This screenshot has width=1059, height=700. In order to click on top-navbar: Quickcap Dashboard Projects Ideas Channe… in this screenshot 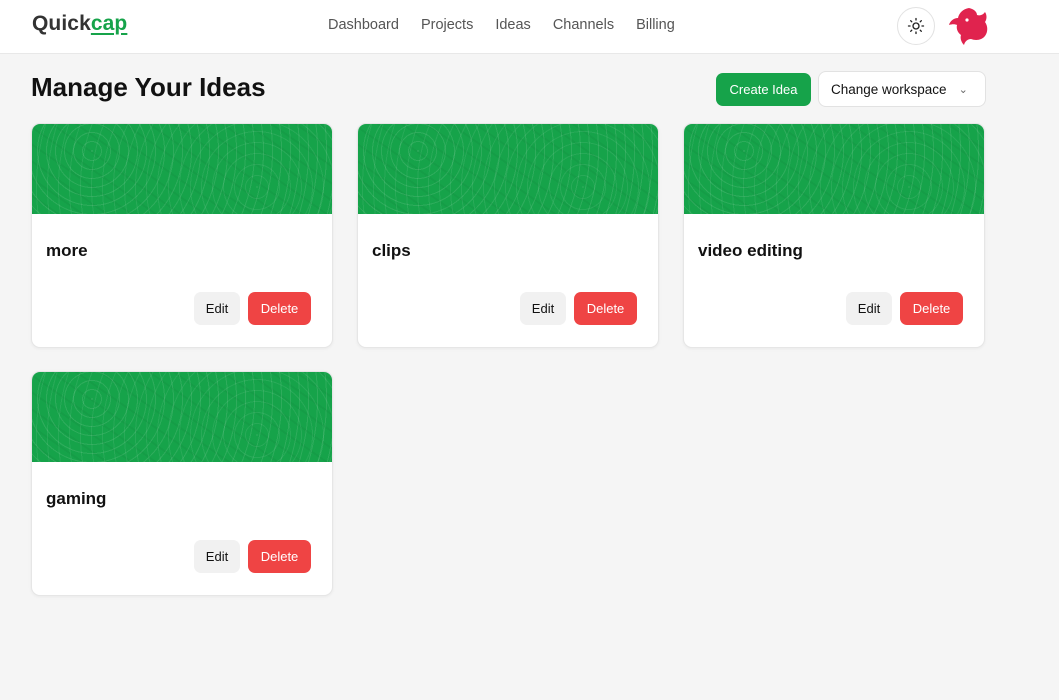, I will do `click(529, 27)`.